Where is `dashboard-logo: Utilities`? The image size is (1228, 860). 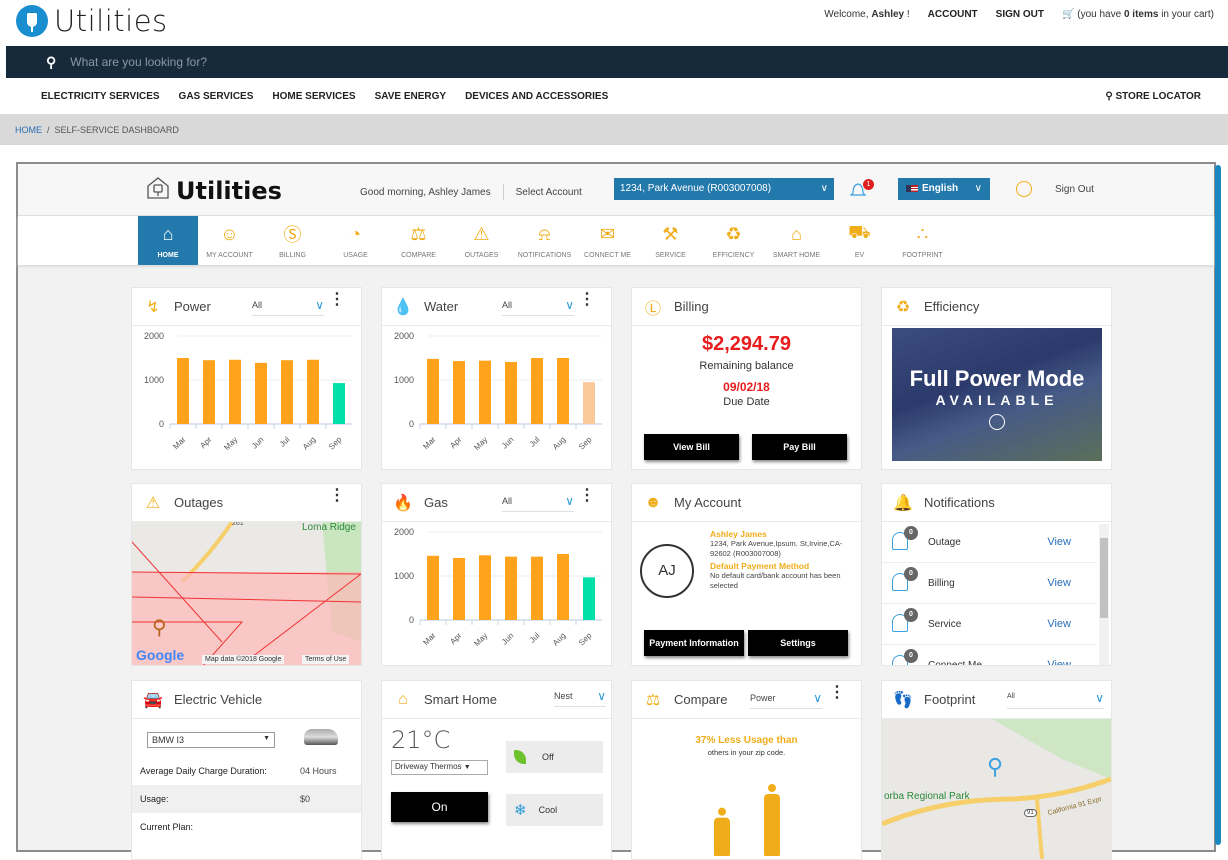
dashboard-logo: Utilities is located at coordinates (214, 190).